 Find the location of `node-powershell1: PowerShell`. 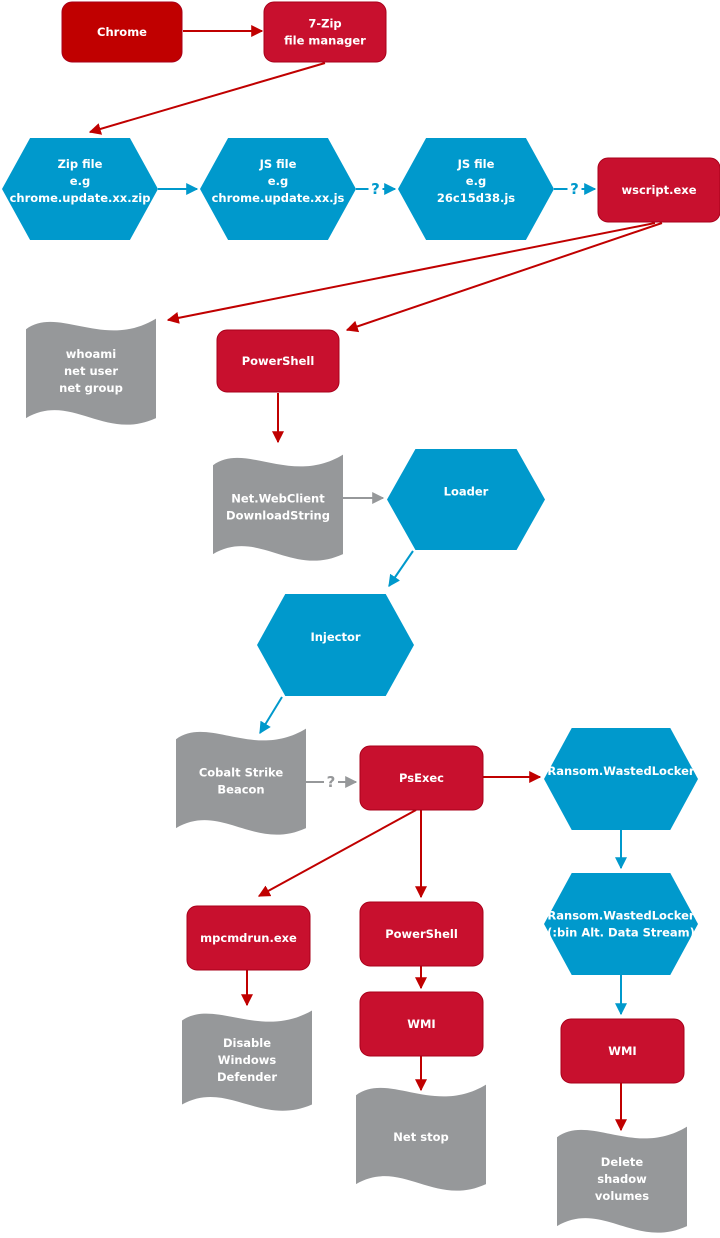

node-powershell1: PowerShell is located at coordinates (278, 361).